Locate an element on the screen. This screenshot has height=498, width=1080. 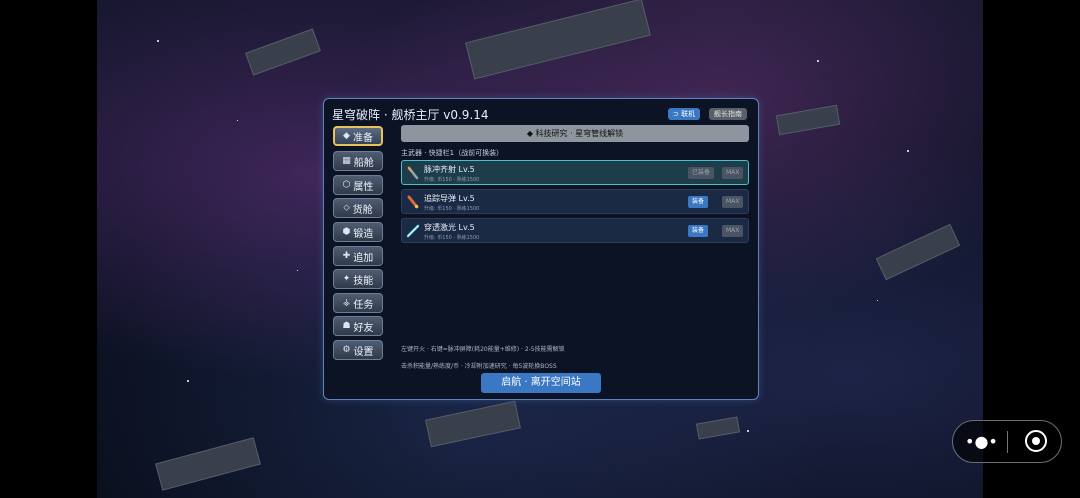
friends-icon: ☗ is located at coordinates (346, 326).